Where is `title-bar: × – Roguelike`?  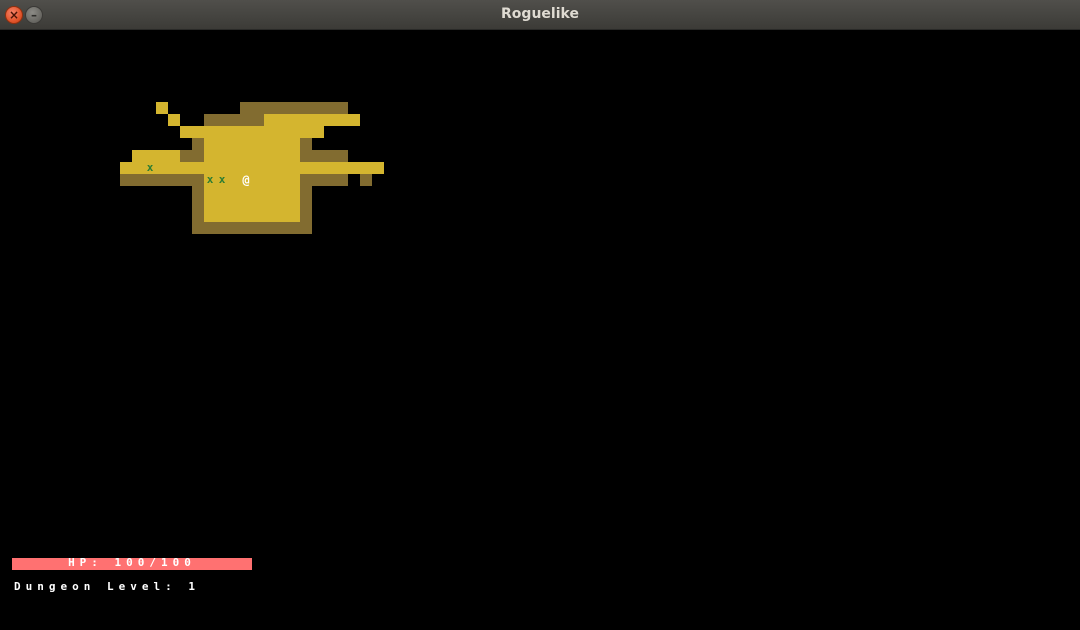 title-bar: × – Roguelike is located at coordinates (540, 15).